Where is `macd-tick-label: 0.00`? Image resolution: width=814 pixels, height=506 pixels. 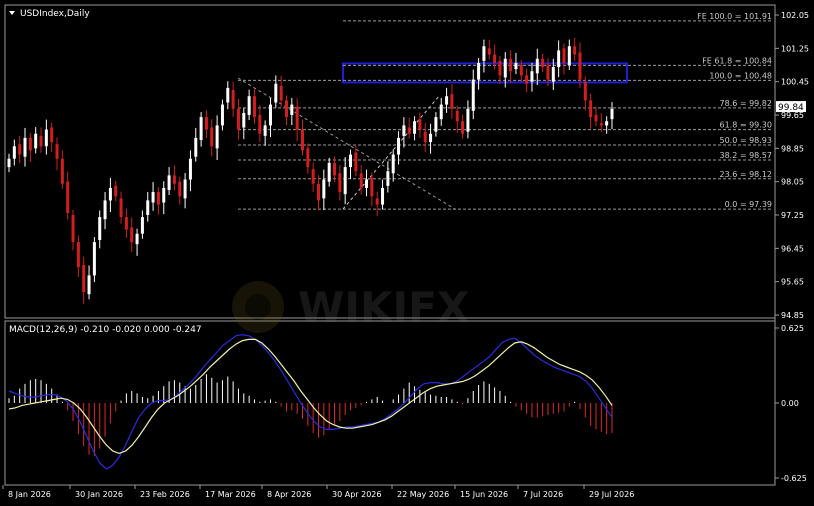 macd-tick-label: 0.00 is located at coordinates (790, 403).